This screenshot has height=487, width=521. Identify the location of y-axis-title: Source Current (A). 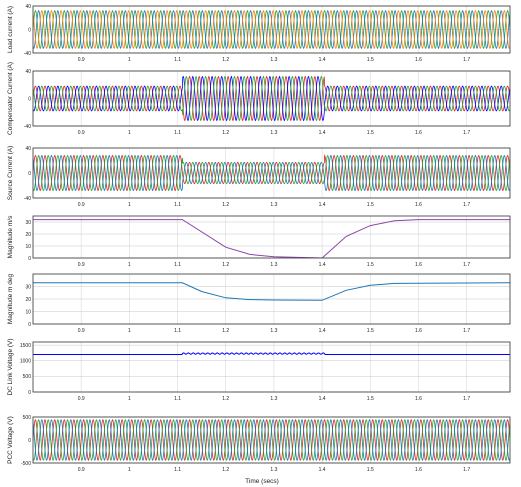
(10, 173).